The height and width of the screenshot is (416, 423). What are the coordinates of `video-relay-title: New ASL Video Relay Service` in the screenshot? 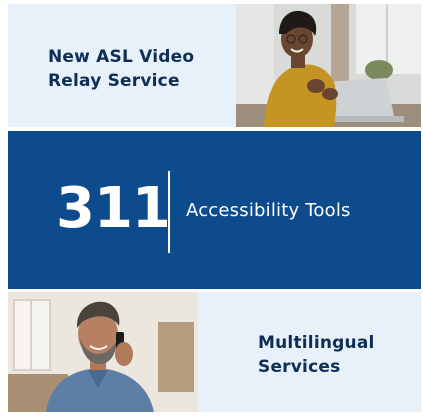 It's located at (121, 69).